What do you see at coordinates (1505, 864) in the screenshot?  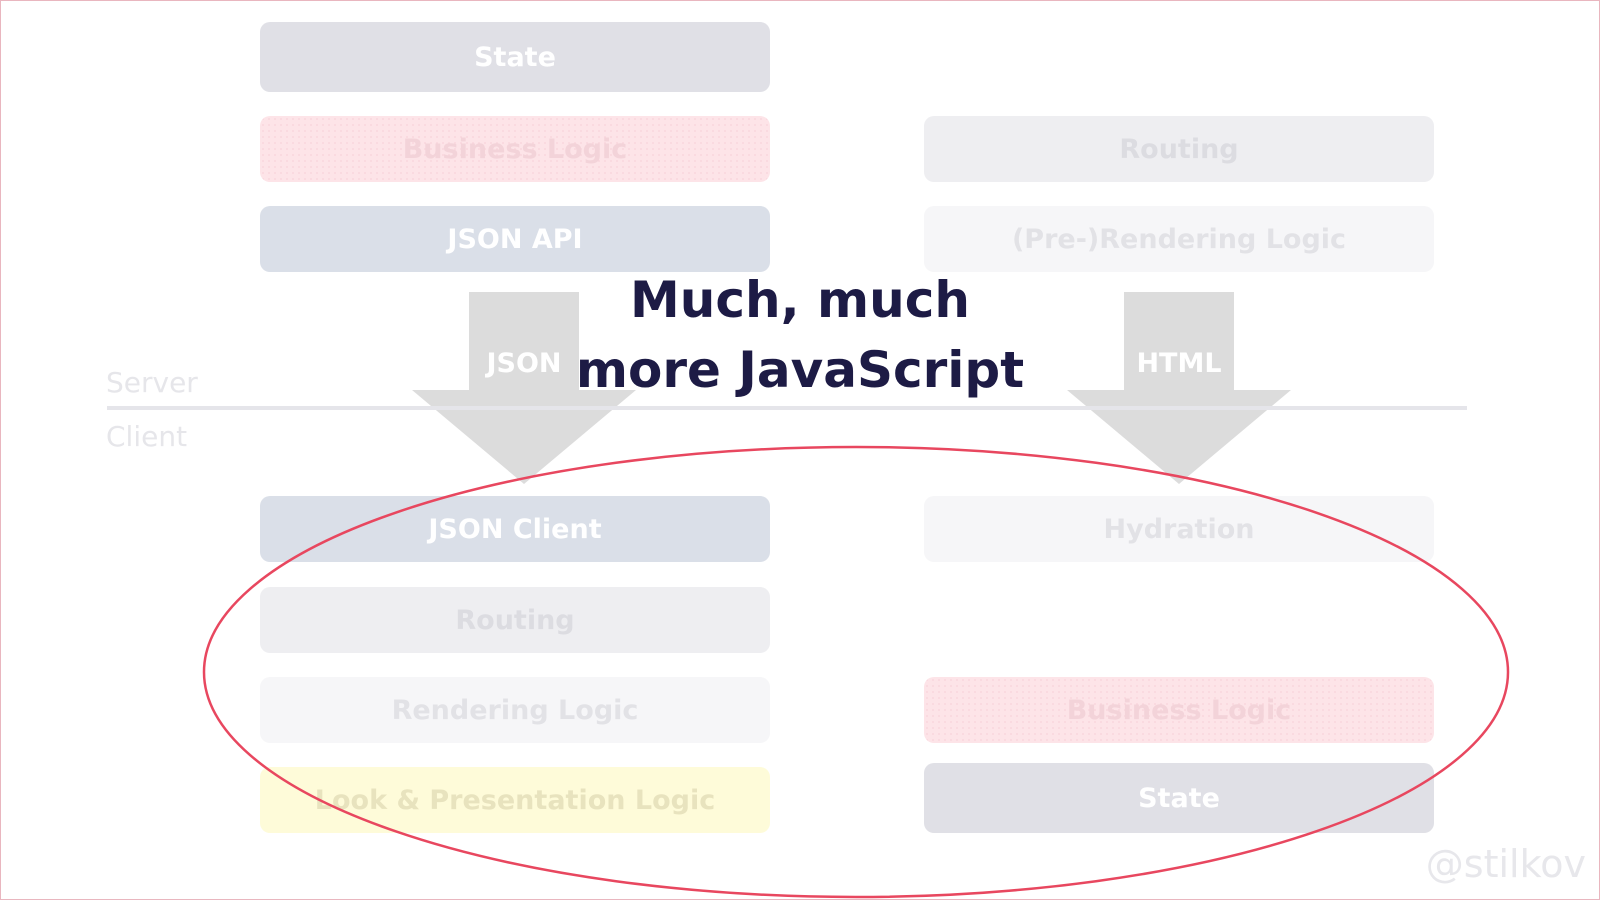 I see `author-handle: @stilkov` at bounding box center [1505, 864].